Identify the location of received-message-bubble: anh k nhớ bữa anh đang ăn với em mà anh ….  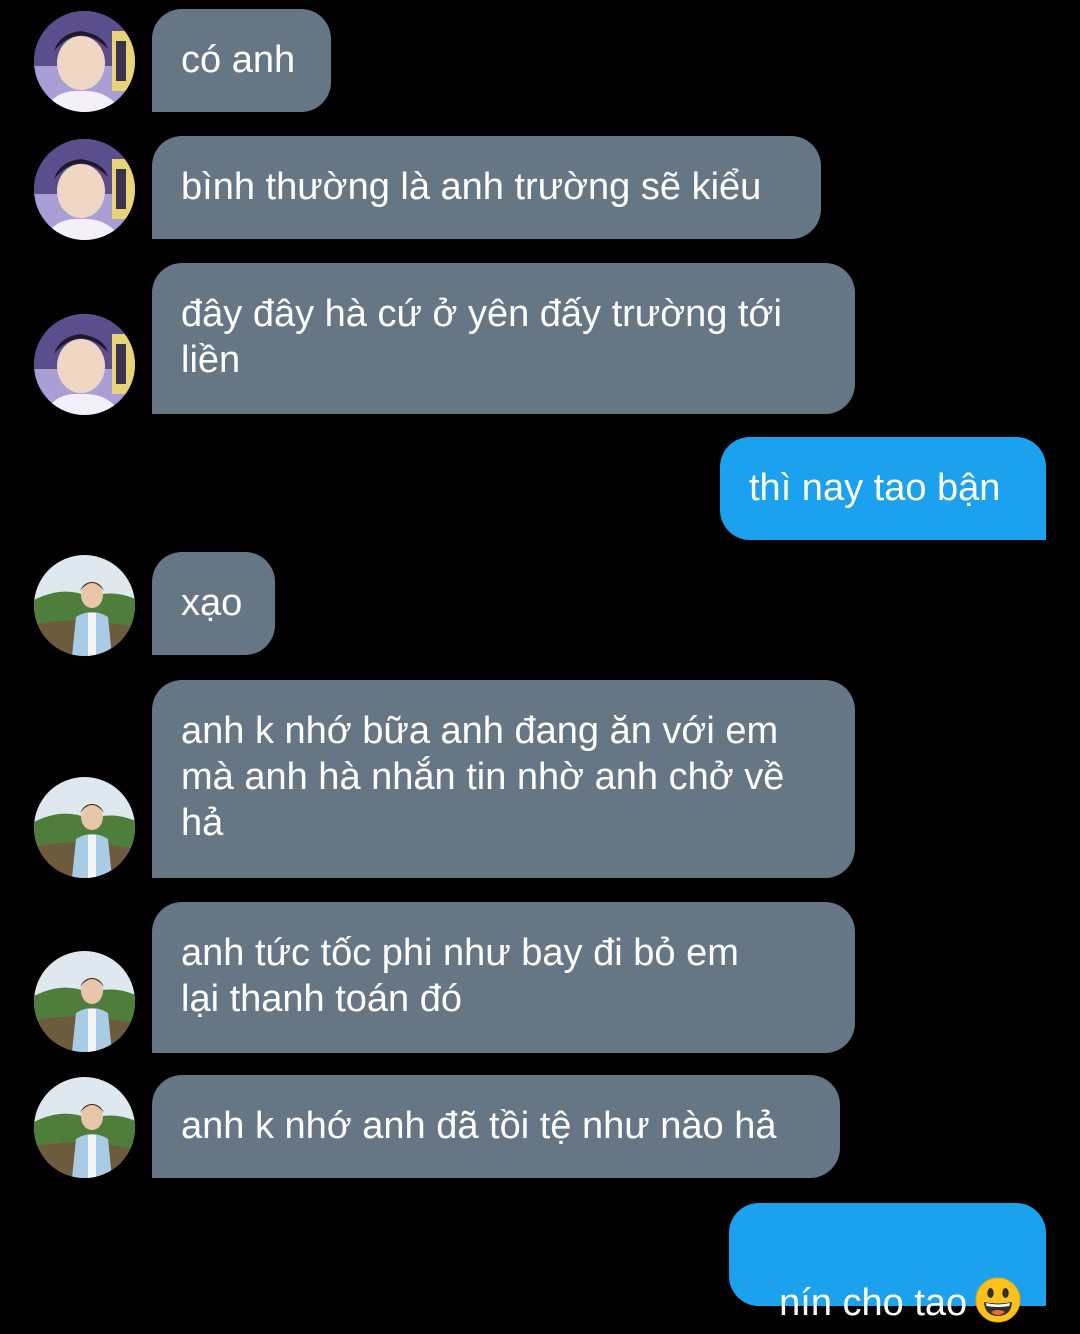
(503, 779).